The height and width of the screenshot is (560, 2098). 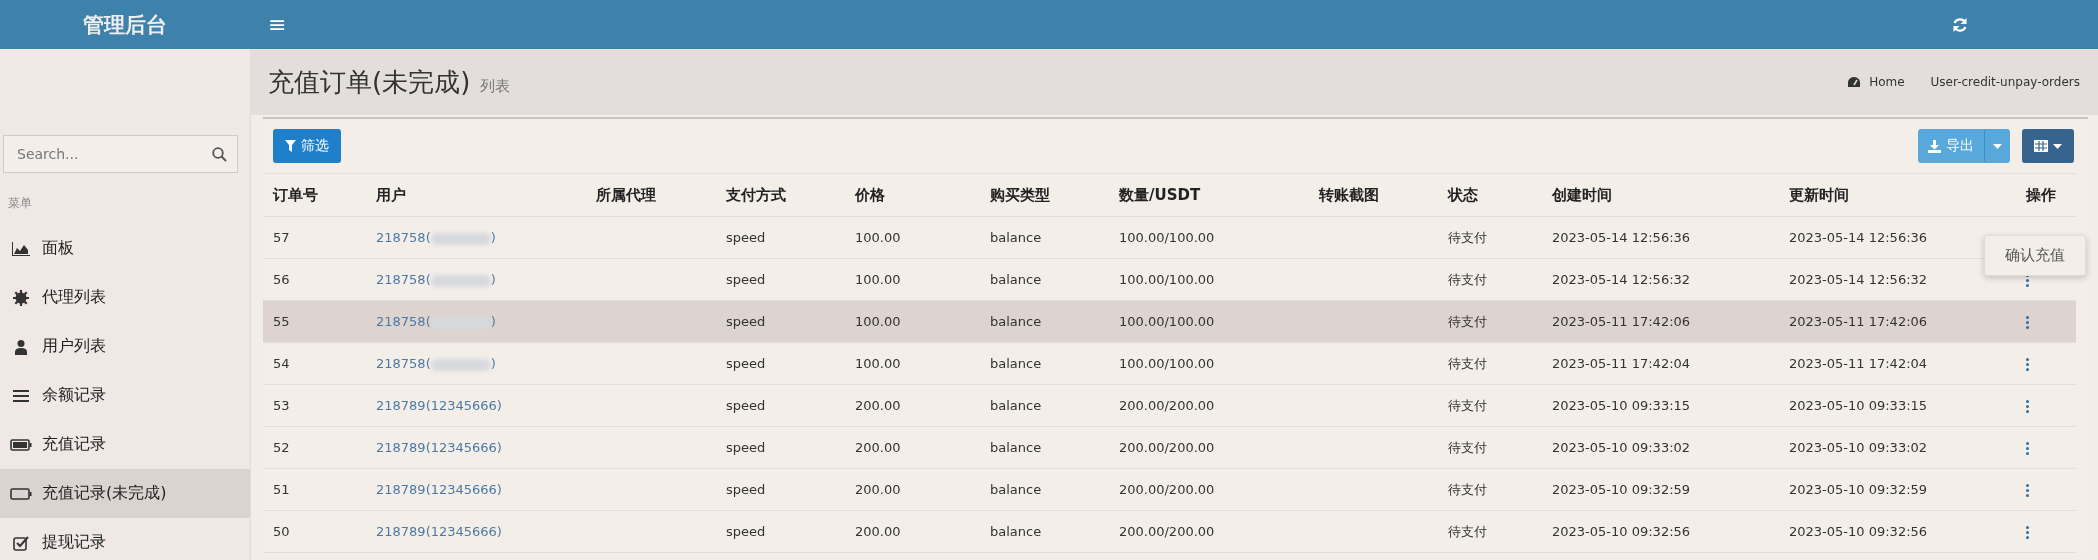 I want to click on column-header: 创建时间, so click(x=1660, y=195).